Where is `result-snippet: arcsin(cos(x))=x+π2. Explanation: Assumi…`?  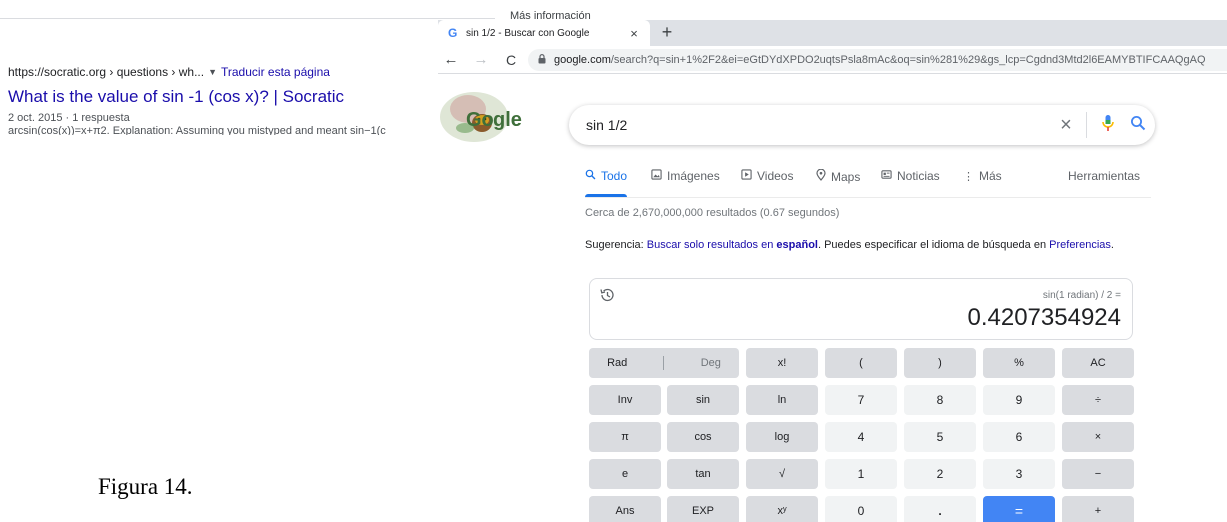
result-snippet: arcsin(cos(x))=x+π2. Explanation: Assumi… is located at coordinates (197, 130).